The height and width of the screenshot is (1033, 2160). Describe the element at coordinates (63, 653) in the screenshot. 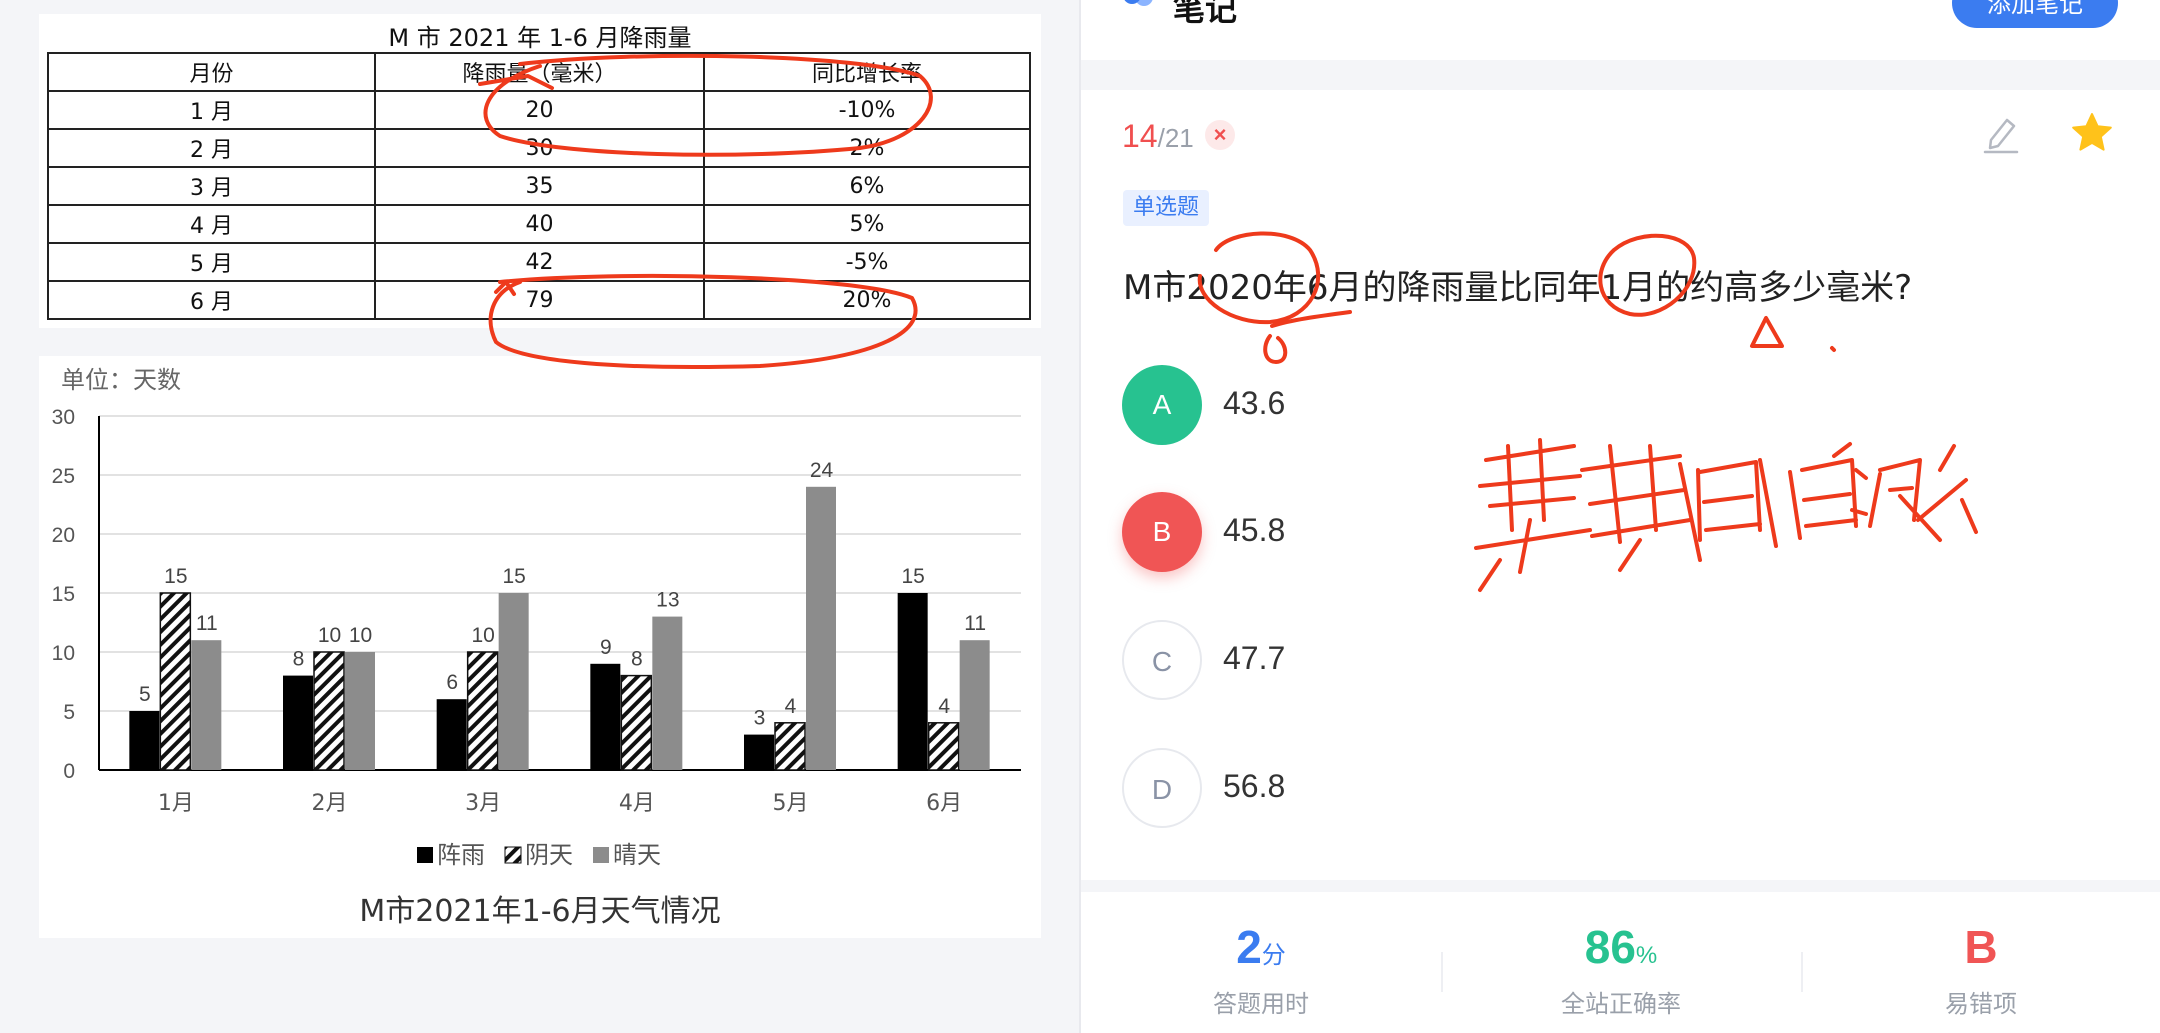

I see `y-tick-label: 10` at that location.